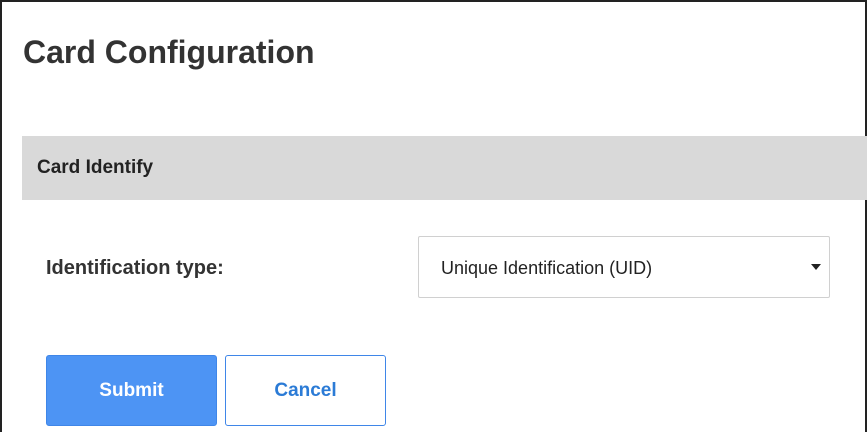  Describe the element at coordinates (169, 52) in the screenshot. I see `page-title: Card Configuration` at that location.